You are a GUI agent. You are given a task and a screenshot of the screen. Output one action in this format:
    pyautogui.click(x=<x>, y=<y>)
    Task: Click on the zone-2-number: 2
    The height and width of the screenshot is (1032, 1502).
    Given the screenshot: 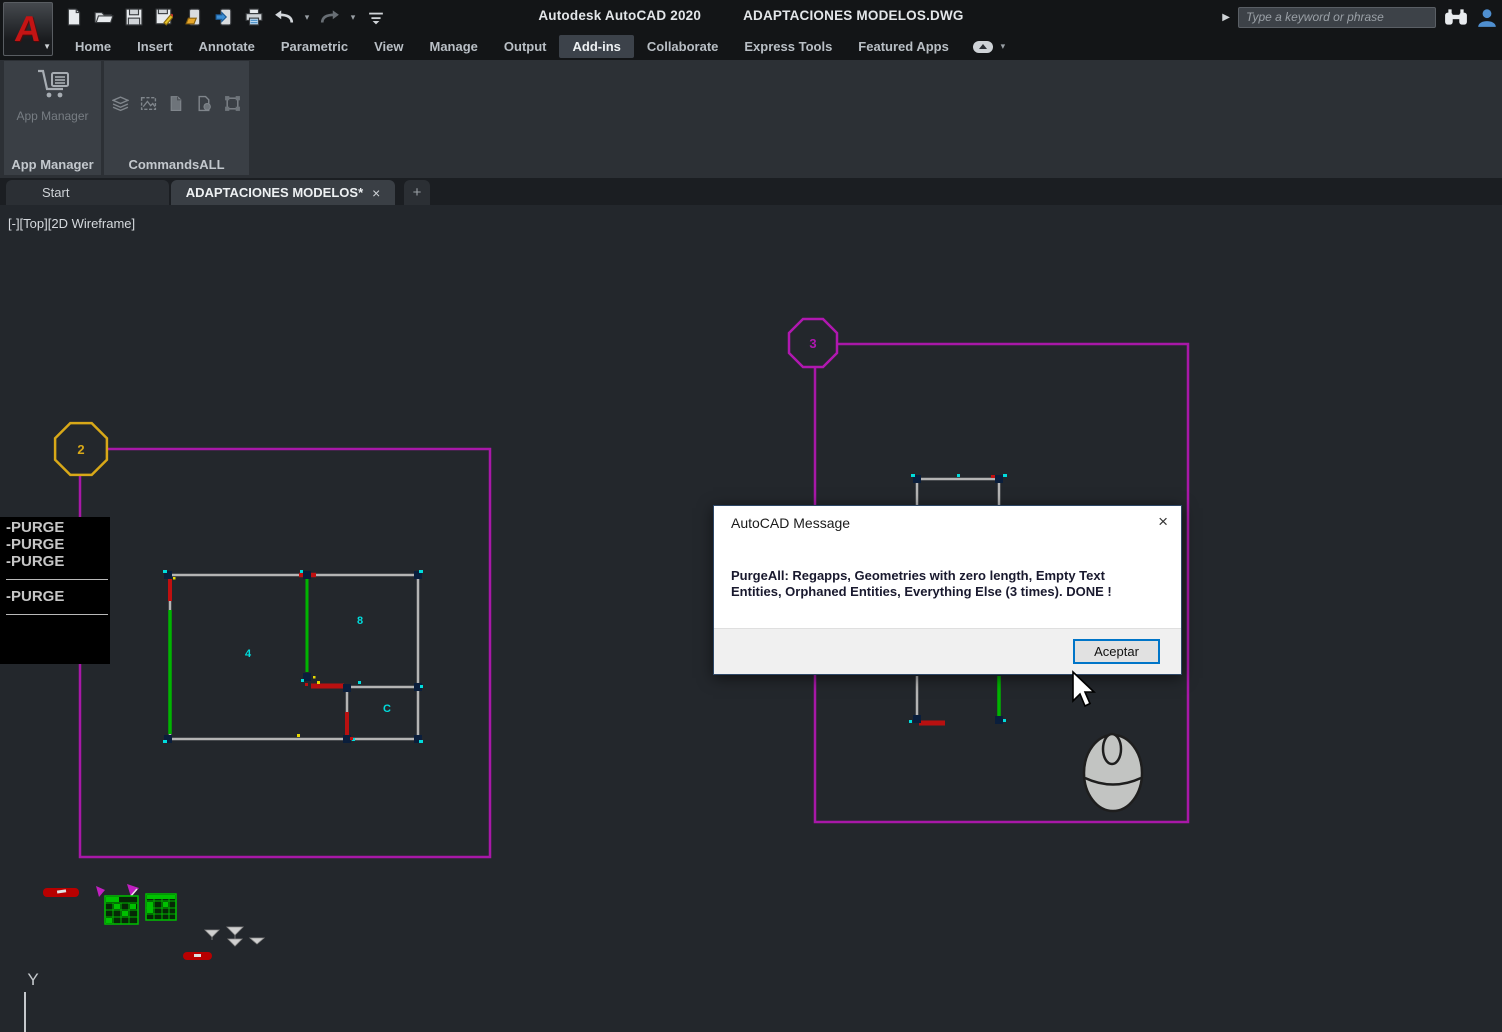 What is the action you would take?
    pyautogui.click(x=80, y=449)
    